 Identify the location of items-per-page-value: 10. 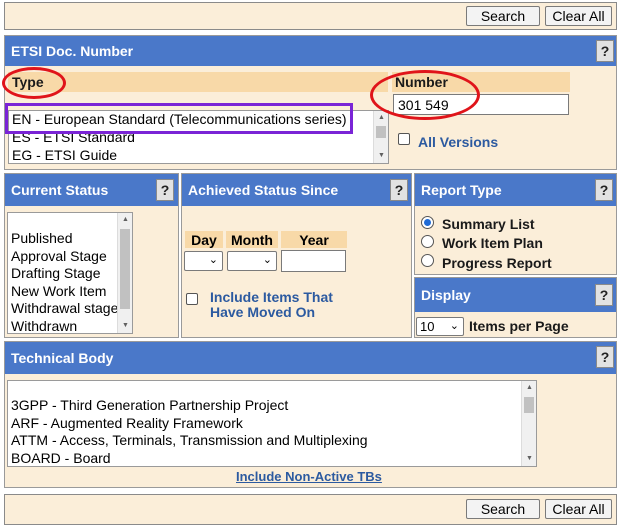
(427, 326).